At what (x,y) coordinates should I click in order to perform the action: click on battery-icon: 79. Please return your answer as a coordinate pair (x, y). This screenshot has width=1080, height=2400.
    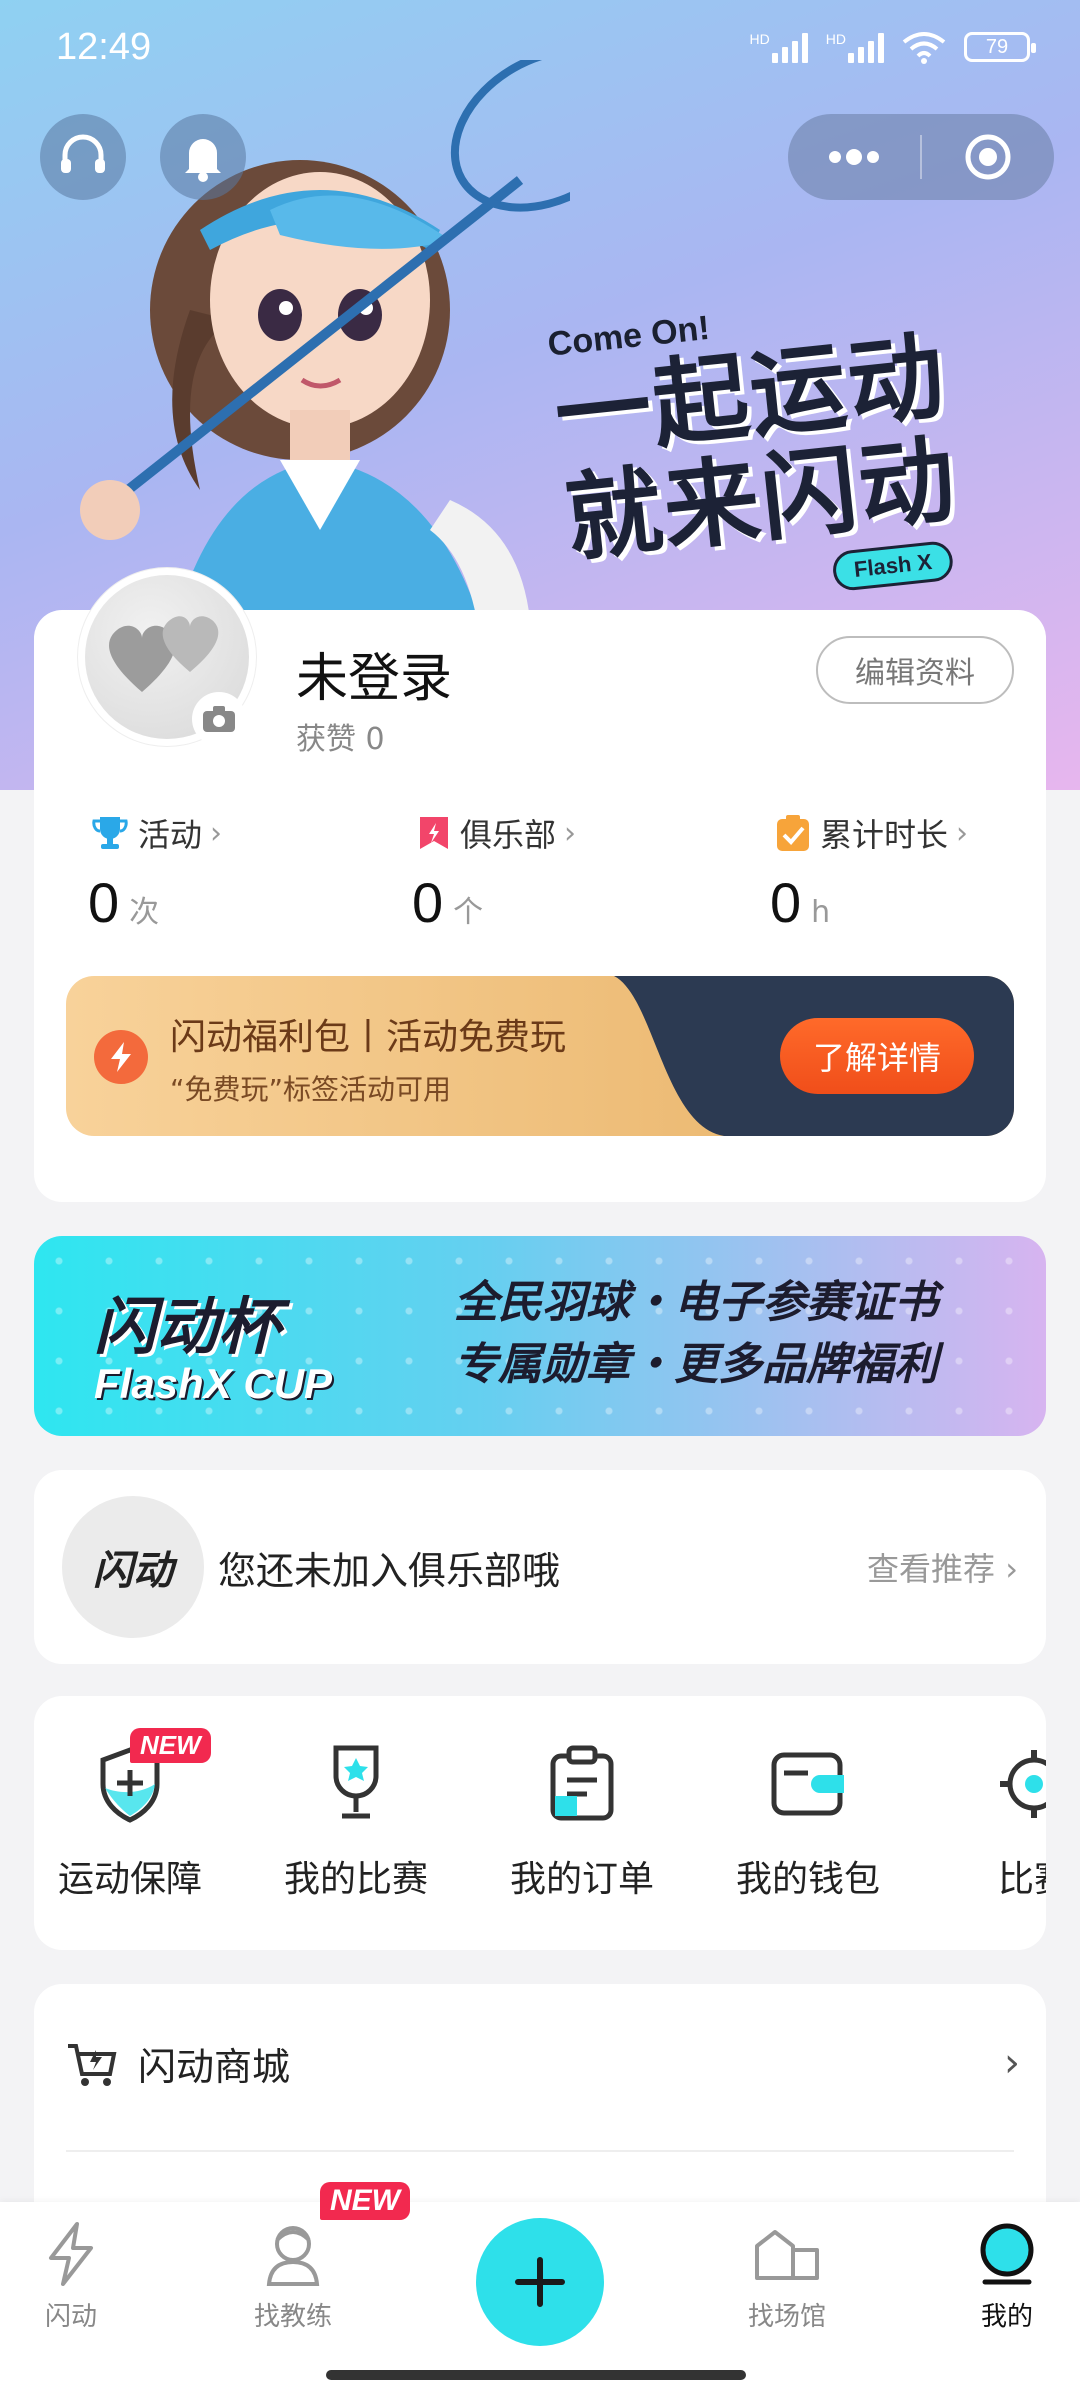
    Looking at the image, I should click on (1000, 47).